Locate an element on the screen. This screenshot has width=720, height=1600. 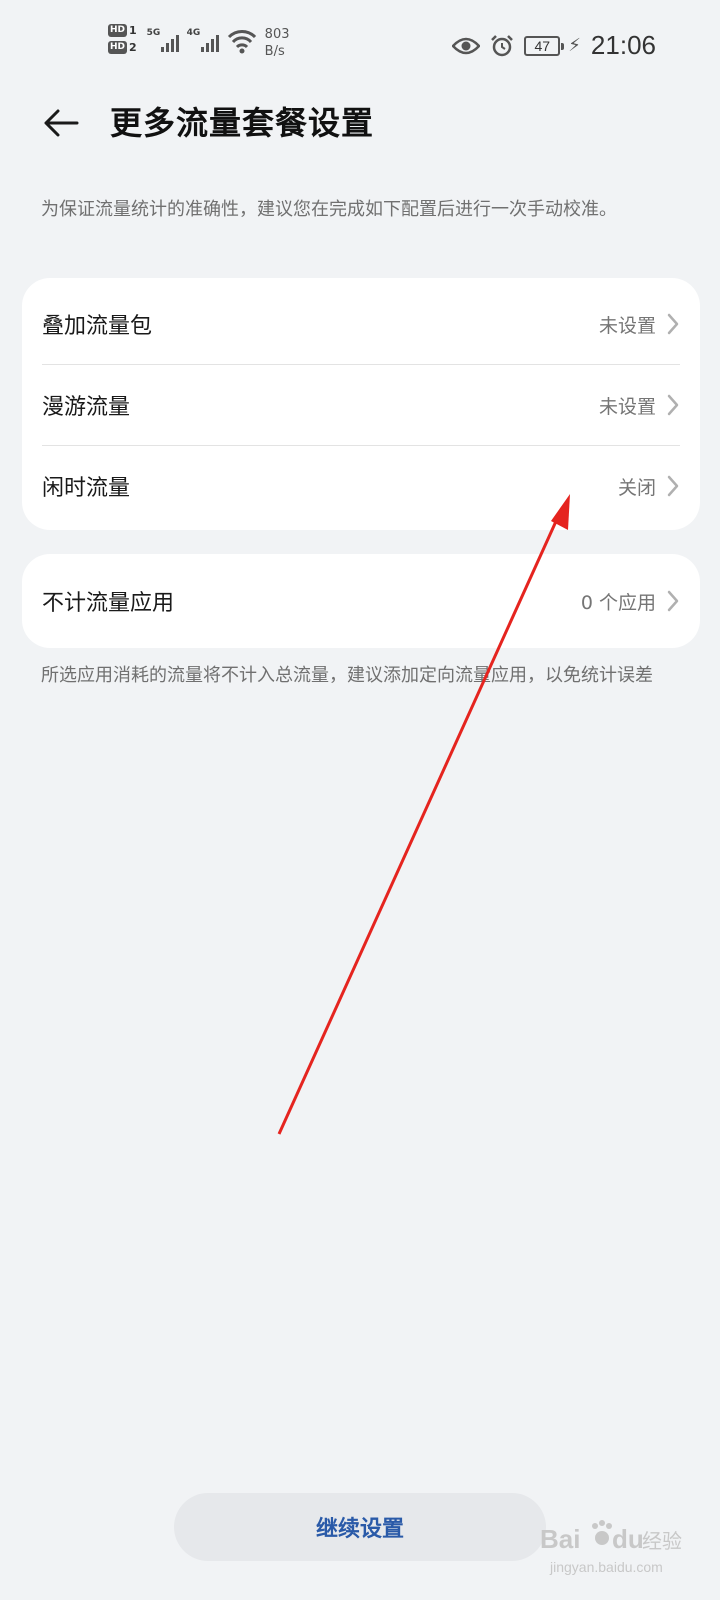
speed-value: 803 is located at coordinates (277, 34).